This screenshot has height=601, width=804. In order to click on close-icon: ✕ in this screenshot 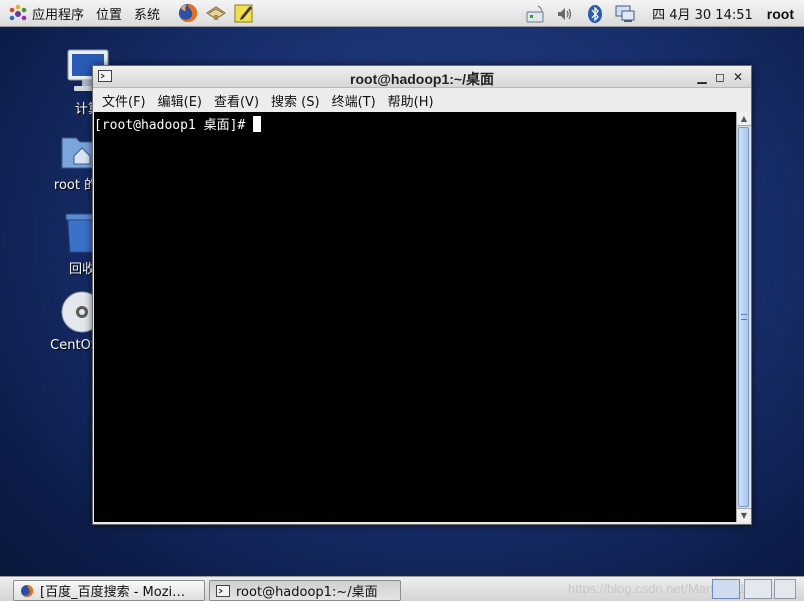, I will do `click(738, 77)`.